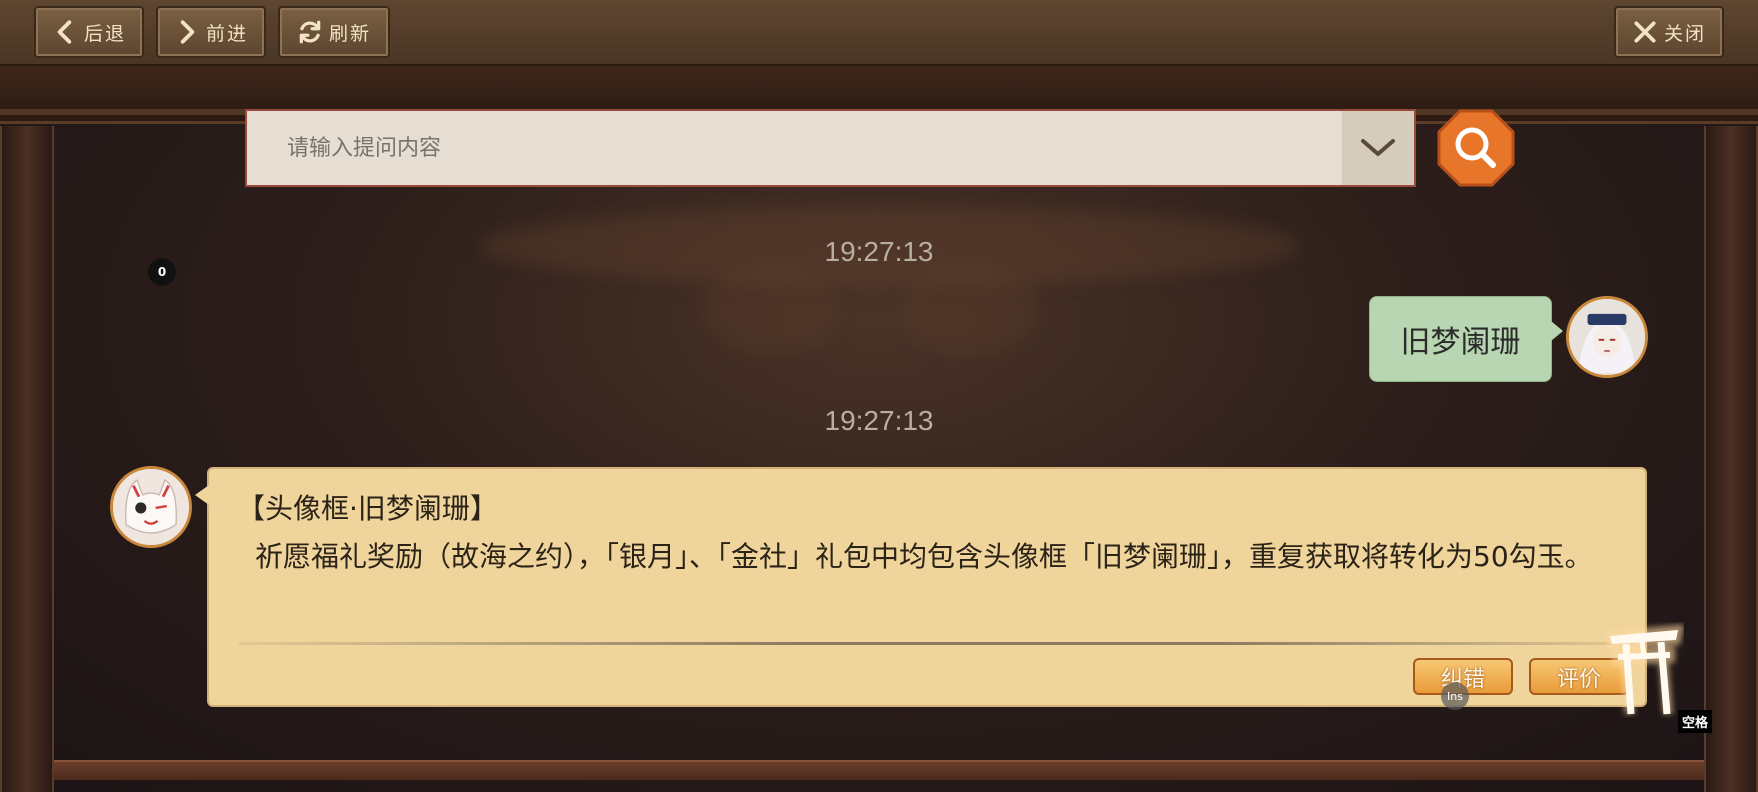  What do you see at coordinates (226, 33) in the screenshot?
I see `forward-label: 前进` at bounding box center [226, 33].